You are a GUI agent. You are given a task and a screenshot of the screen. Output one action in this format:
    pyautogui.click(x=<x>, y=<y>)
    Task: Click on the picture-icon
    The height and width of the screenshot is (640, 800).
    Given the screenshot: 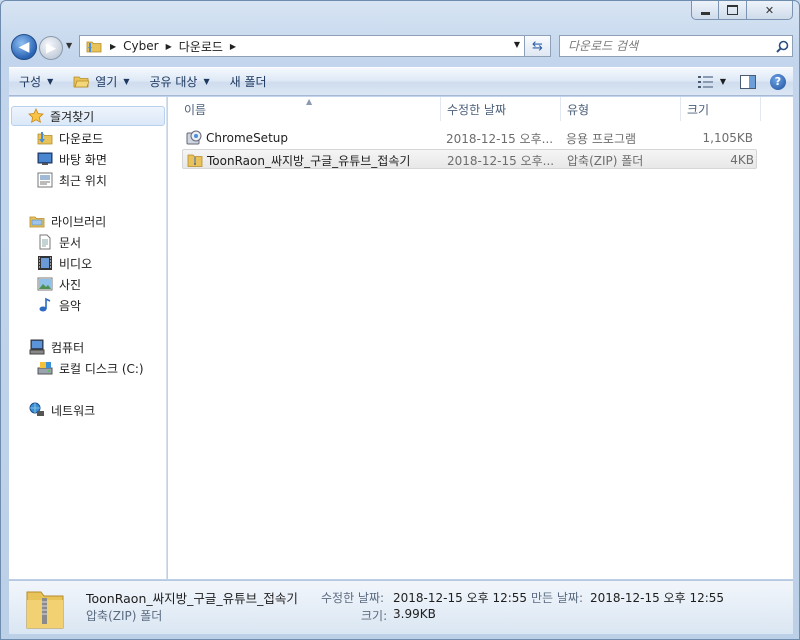 What is the action you would take?
    pyautogui.click(x=45, y=284)
    